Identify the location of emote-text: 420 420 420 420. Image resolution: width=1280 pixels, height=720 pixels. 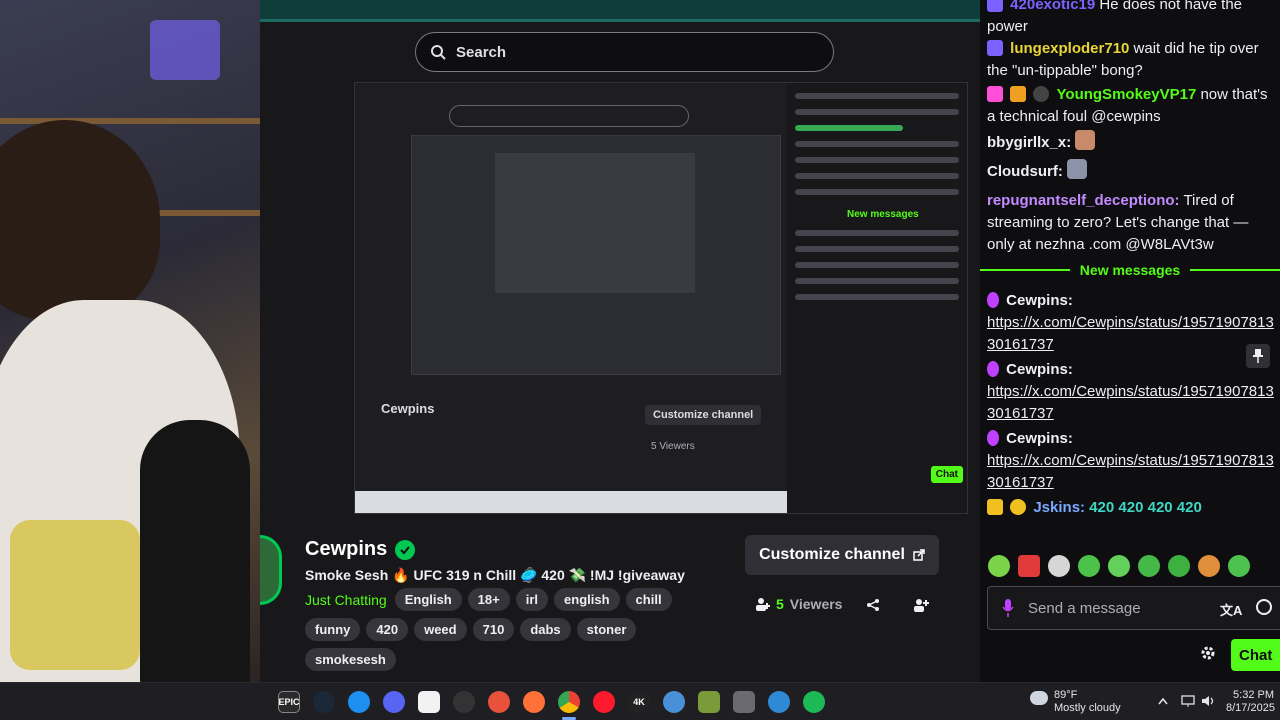
(1145, 507).